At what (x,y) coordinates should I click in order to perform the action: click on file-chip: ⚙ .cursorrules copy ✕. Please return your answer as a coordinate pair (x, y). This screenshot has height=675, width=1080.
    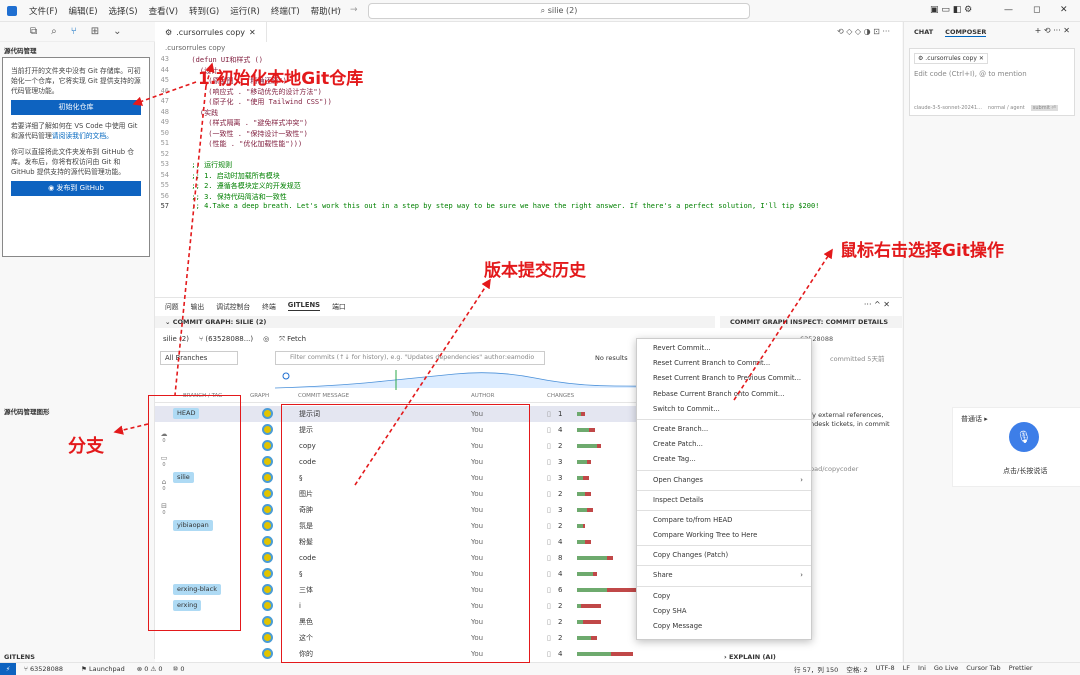
    Looking at the image, I should click on (951, 58).